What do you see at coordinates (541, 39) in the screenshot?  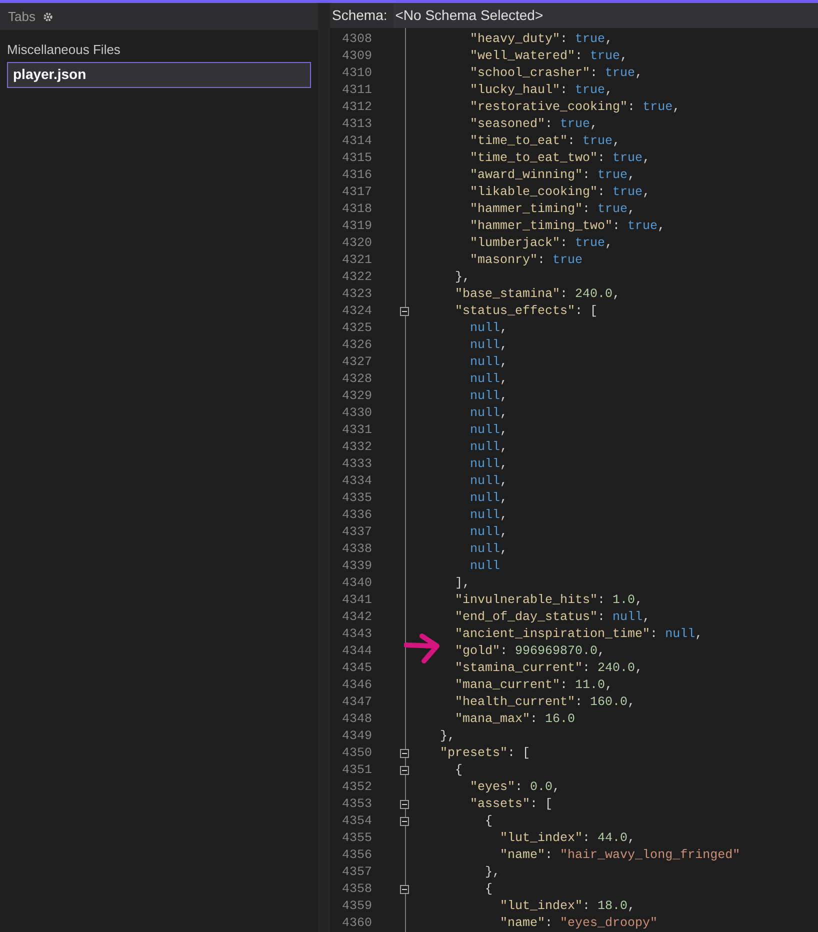 I see `code-line: "heavy_duty": true,` at bounding box center [541, 39].